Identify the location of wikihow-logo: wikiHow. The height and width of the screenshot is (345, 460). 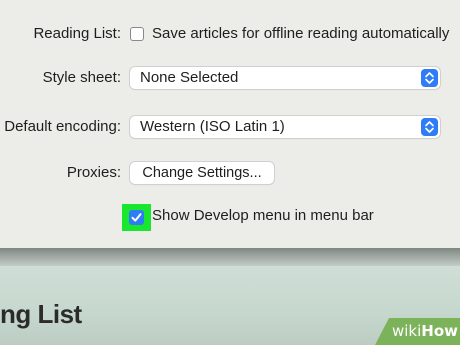
(425, 331).